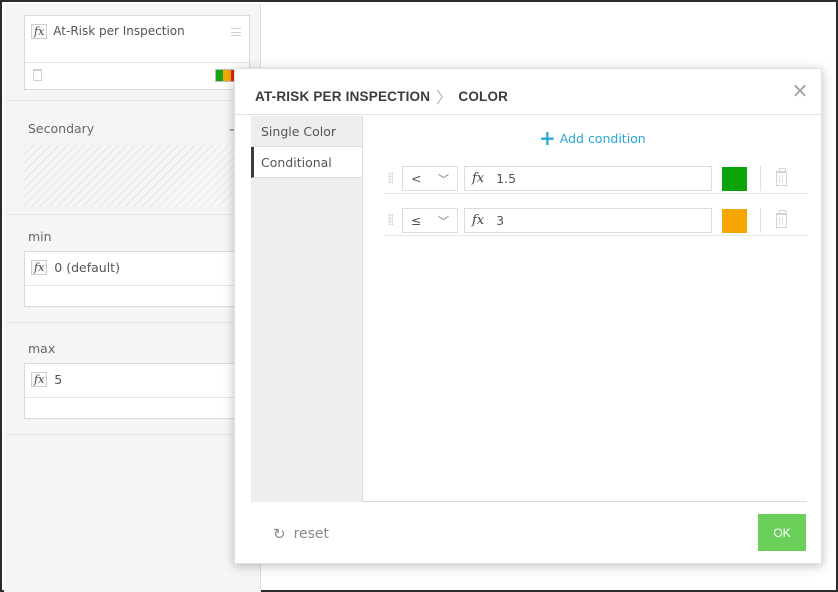  What do you see at coordinates (547, 138) in the screenshot?
I see `plus-icon: +` at bounding box center [547, 138].